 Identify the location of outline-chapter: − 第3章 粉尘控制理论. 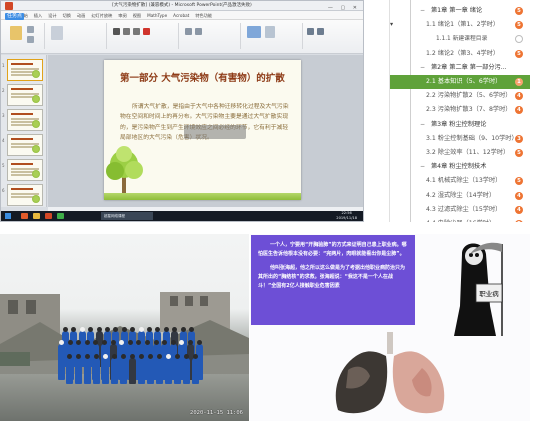
(460, 125).